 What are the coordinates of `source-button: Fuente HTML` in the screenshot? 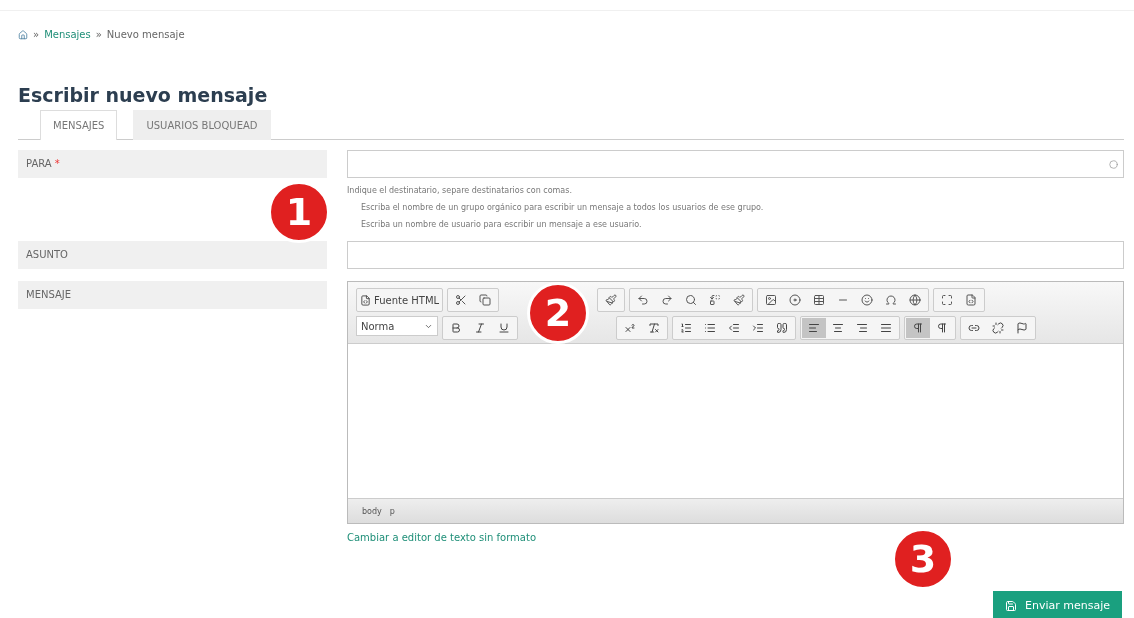 It's located at (400, 300).